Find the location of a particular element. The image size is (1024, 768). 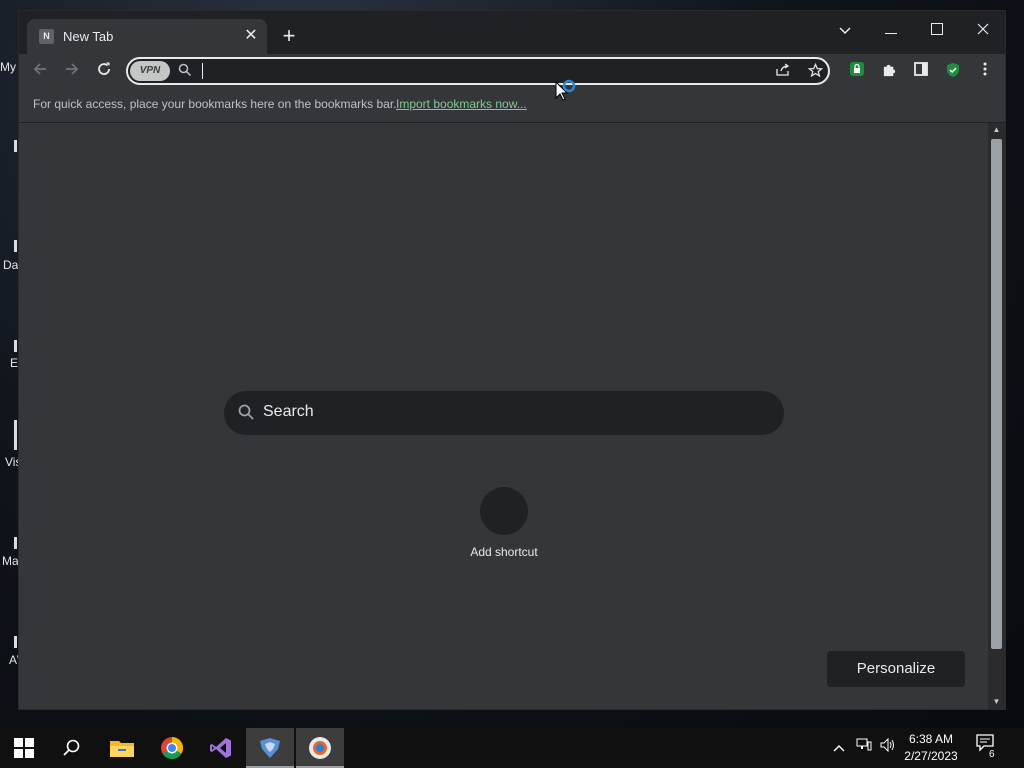

new-tab-plus-icon: + is located at coordinates (289, 37).